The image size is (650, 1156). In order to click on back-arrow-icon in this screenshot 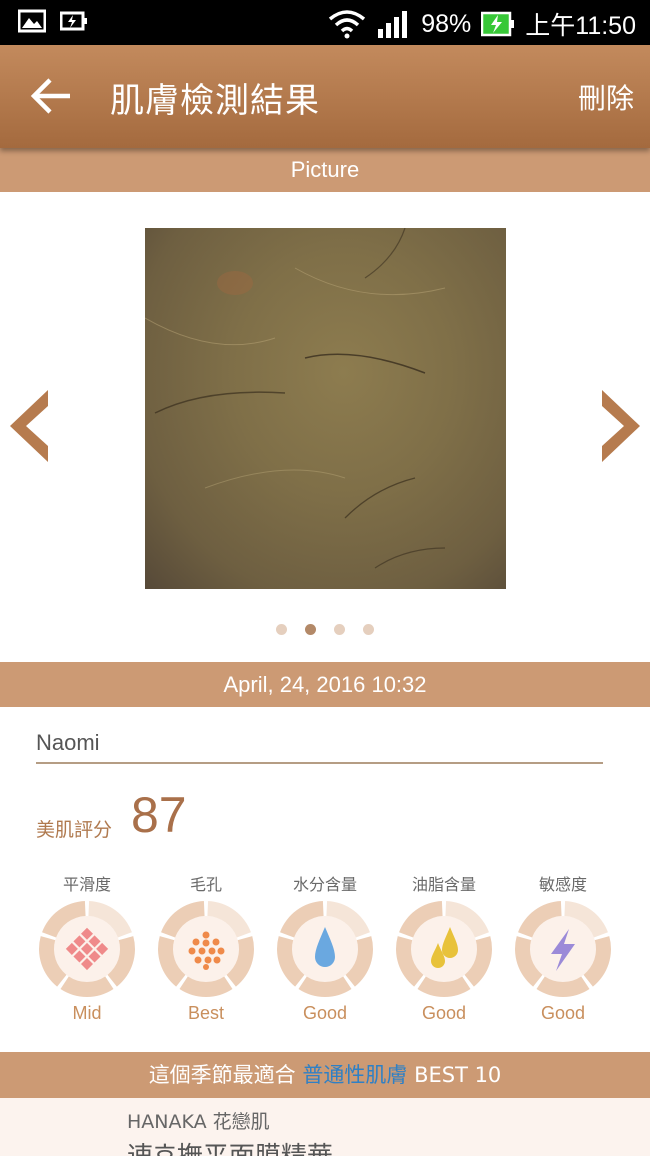, I will do `click(51, 96)`.